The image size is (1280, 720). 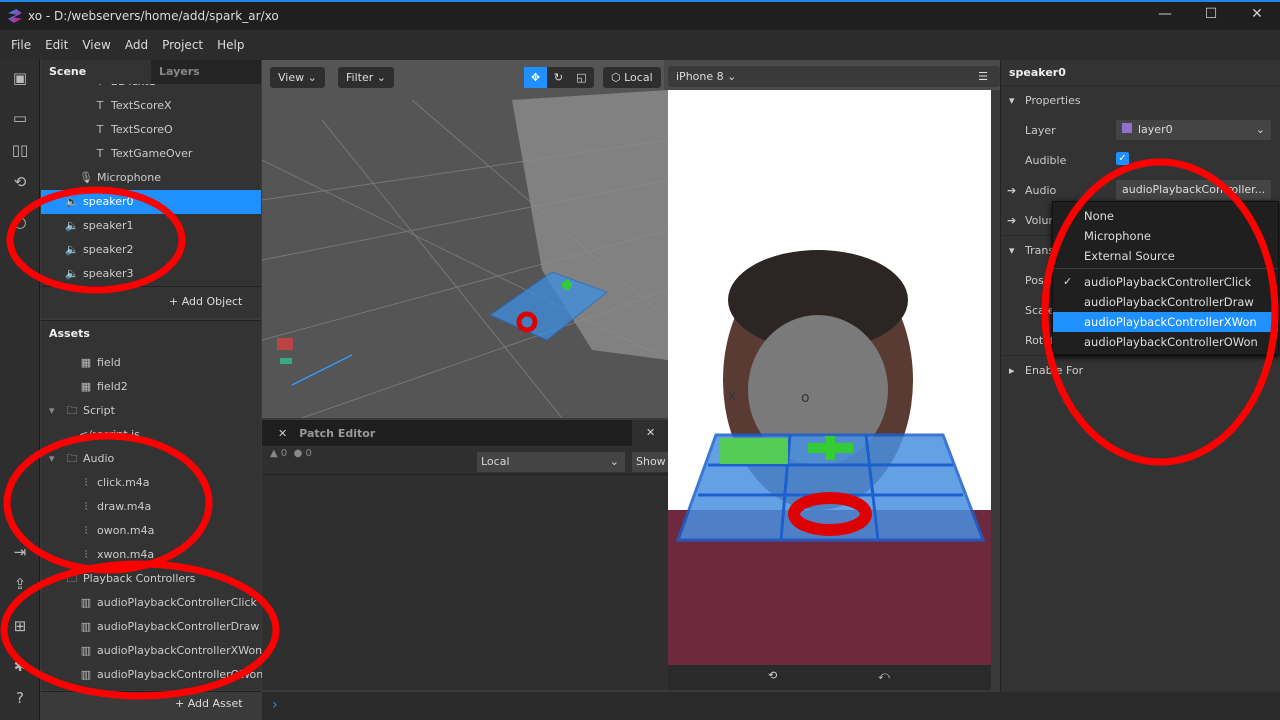 I want to click on search-icon: ○, so click(x=20, y=222).